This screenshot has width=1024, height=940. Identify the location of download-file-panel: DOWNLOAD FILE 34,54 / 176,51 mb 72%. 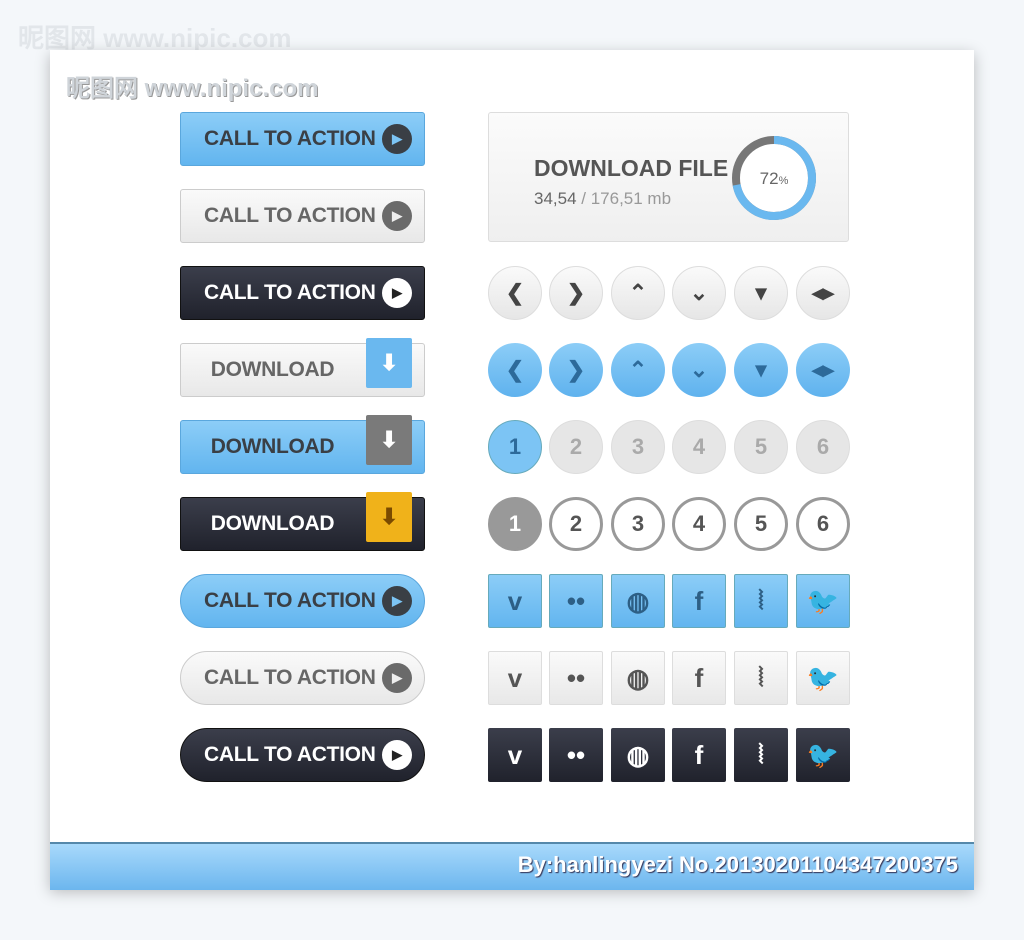
(668, 177).